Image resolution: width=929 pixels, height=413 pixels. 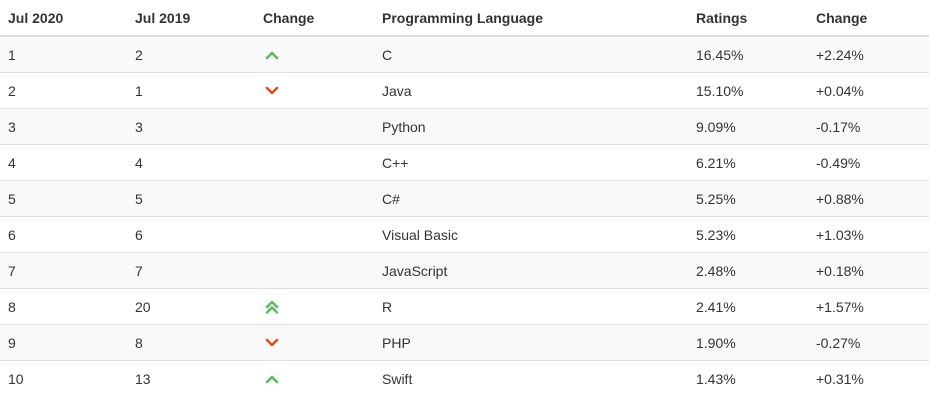 What do you see at coordinates (139, 162) in the screenshot?
I see `rank-2019-cell: 4` at bounding box center [139, 162].